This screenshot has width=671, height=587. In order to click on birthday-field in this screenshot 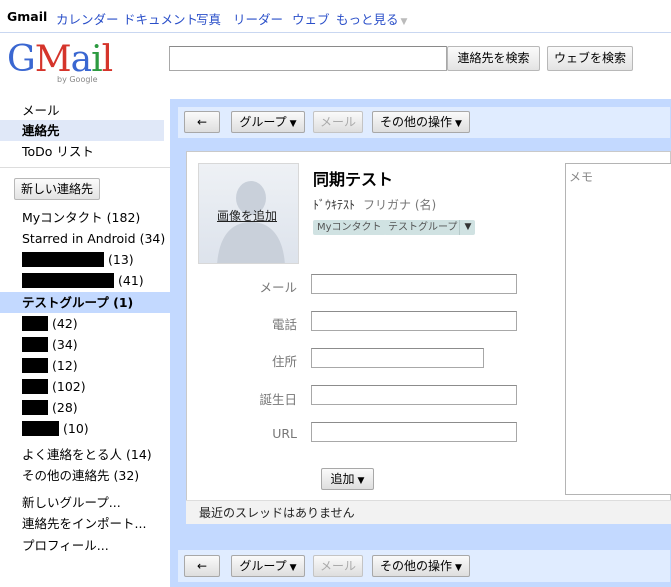, I will do `click(414, 395)`.